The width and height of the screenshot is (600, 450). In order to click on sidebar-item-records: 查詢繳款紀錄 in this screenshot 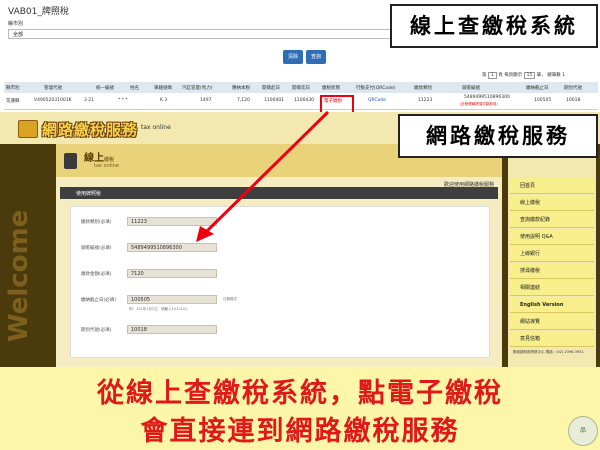, I will do `click(552, 220)`.